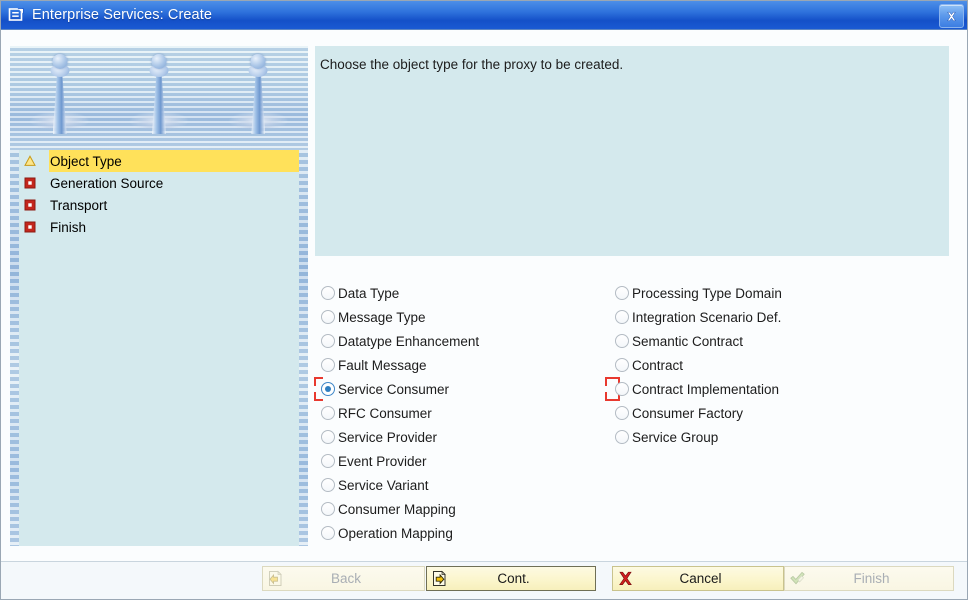  I want to click on sidebar-item-label: Generation Source, so click(107, 183).